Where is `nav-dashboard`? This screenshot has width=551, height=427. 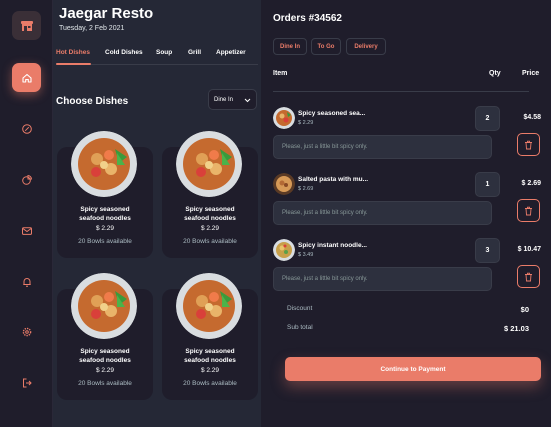 nav-dashboard is located at coordinates (26, 179).